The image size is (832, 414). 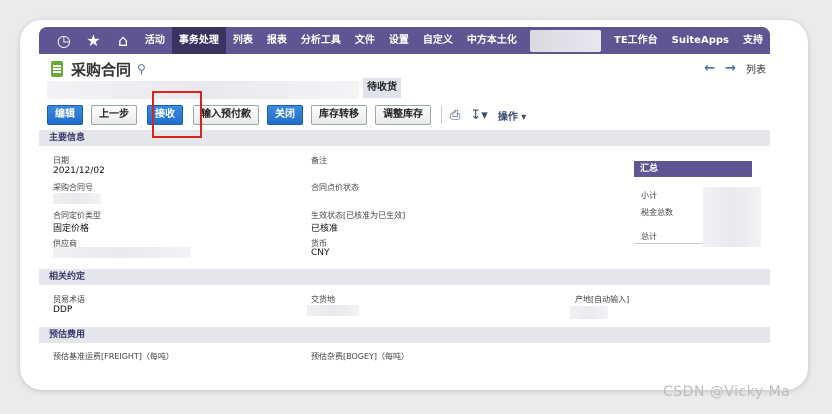 I want to click on redacted-contract-no, so click(x=77, y=198).